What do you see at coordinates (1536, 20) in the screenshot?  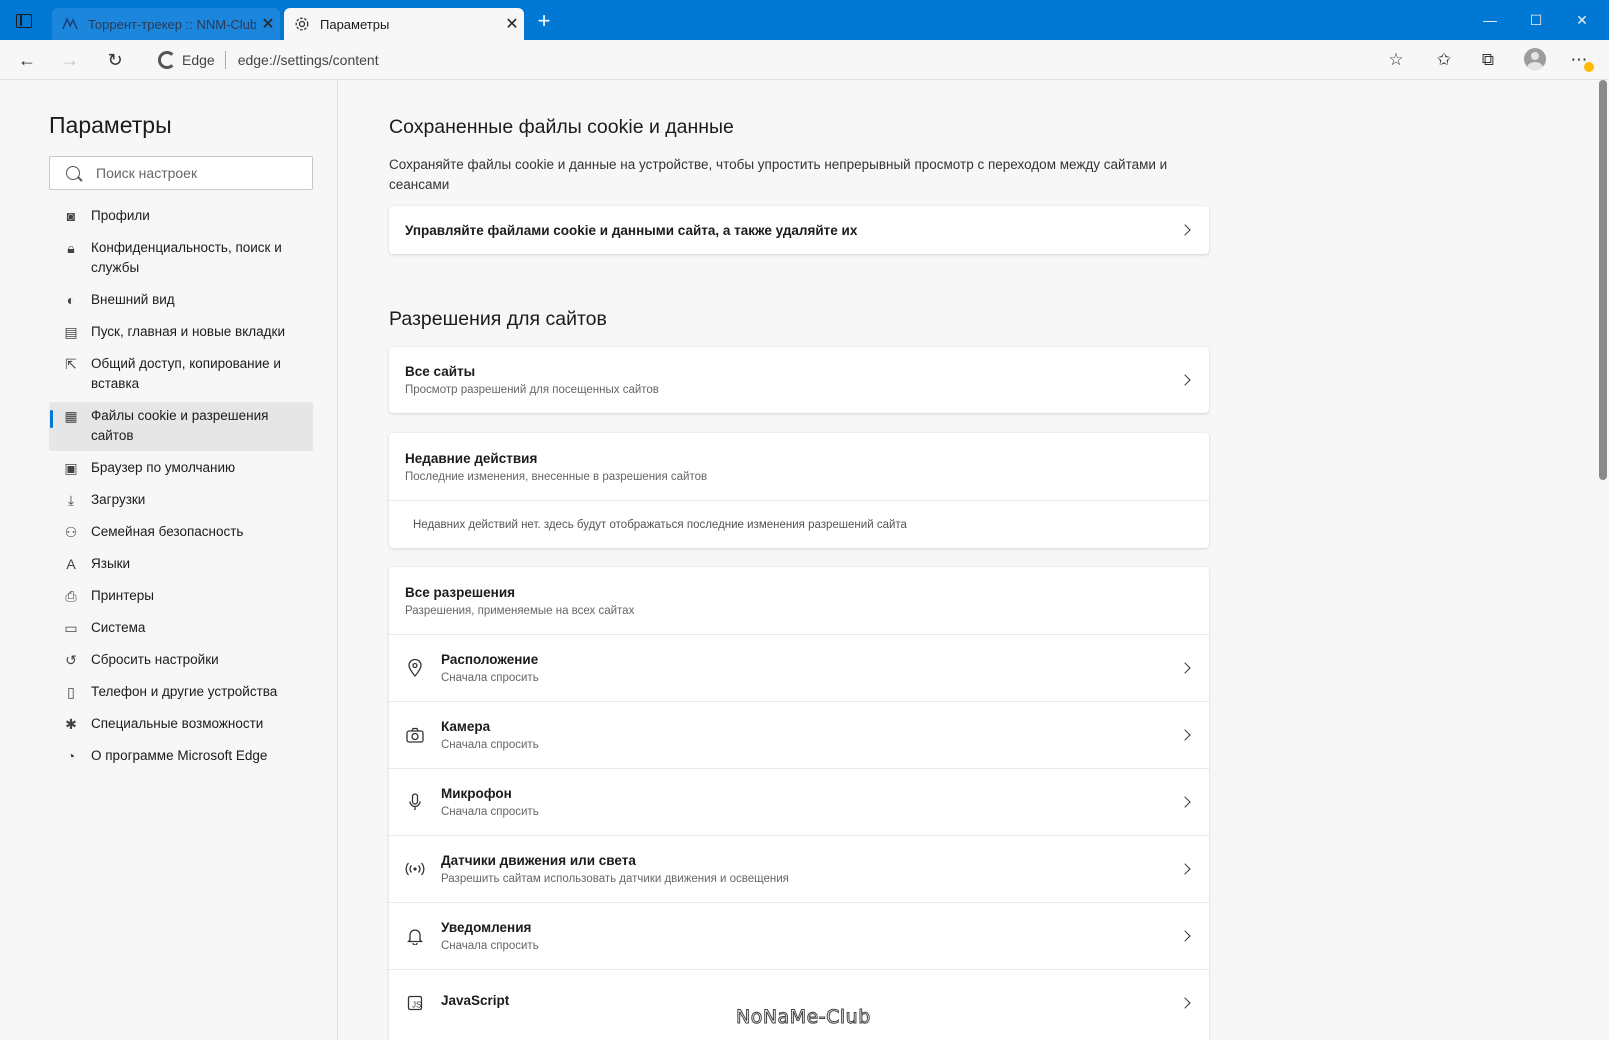 I see `maximize-button: ☐` at bounding box center [1536, 20].